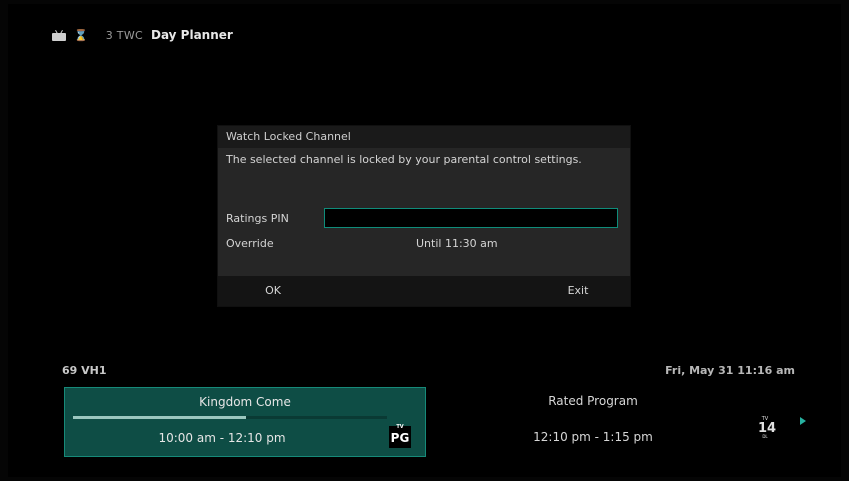 The height and width of the screenshot is (481, 849). What do you see at coordinates (222, 438) in the screenshot?
I see `current-program-time: 10:00 am - 12:10 pm` at bounding box center [222, 438].